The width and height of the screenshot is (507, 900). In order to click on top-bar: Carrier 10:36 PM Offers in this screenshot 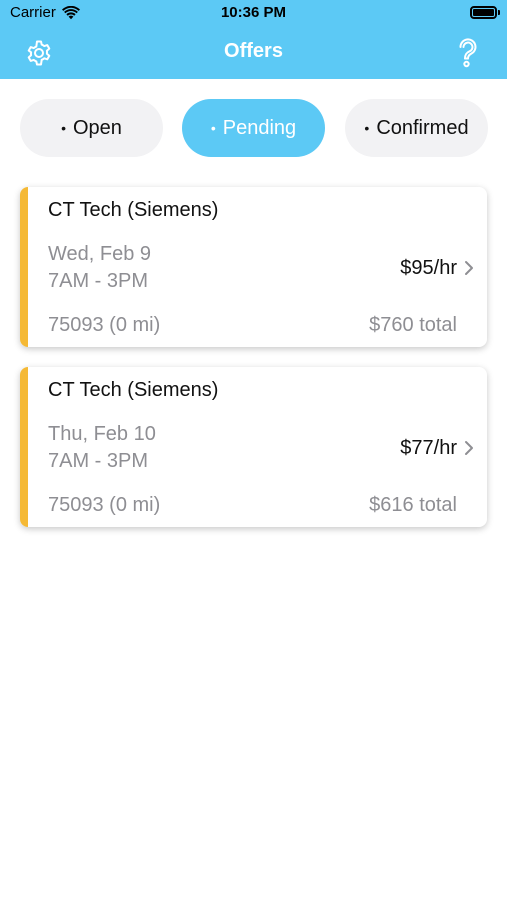, I will do `click(253, 39)`.